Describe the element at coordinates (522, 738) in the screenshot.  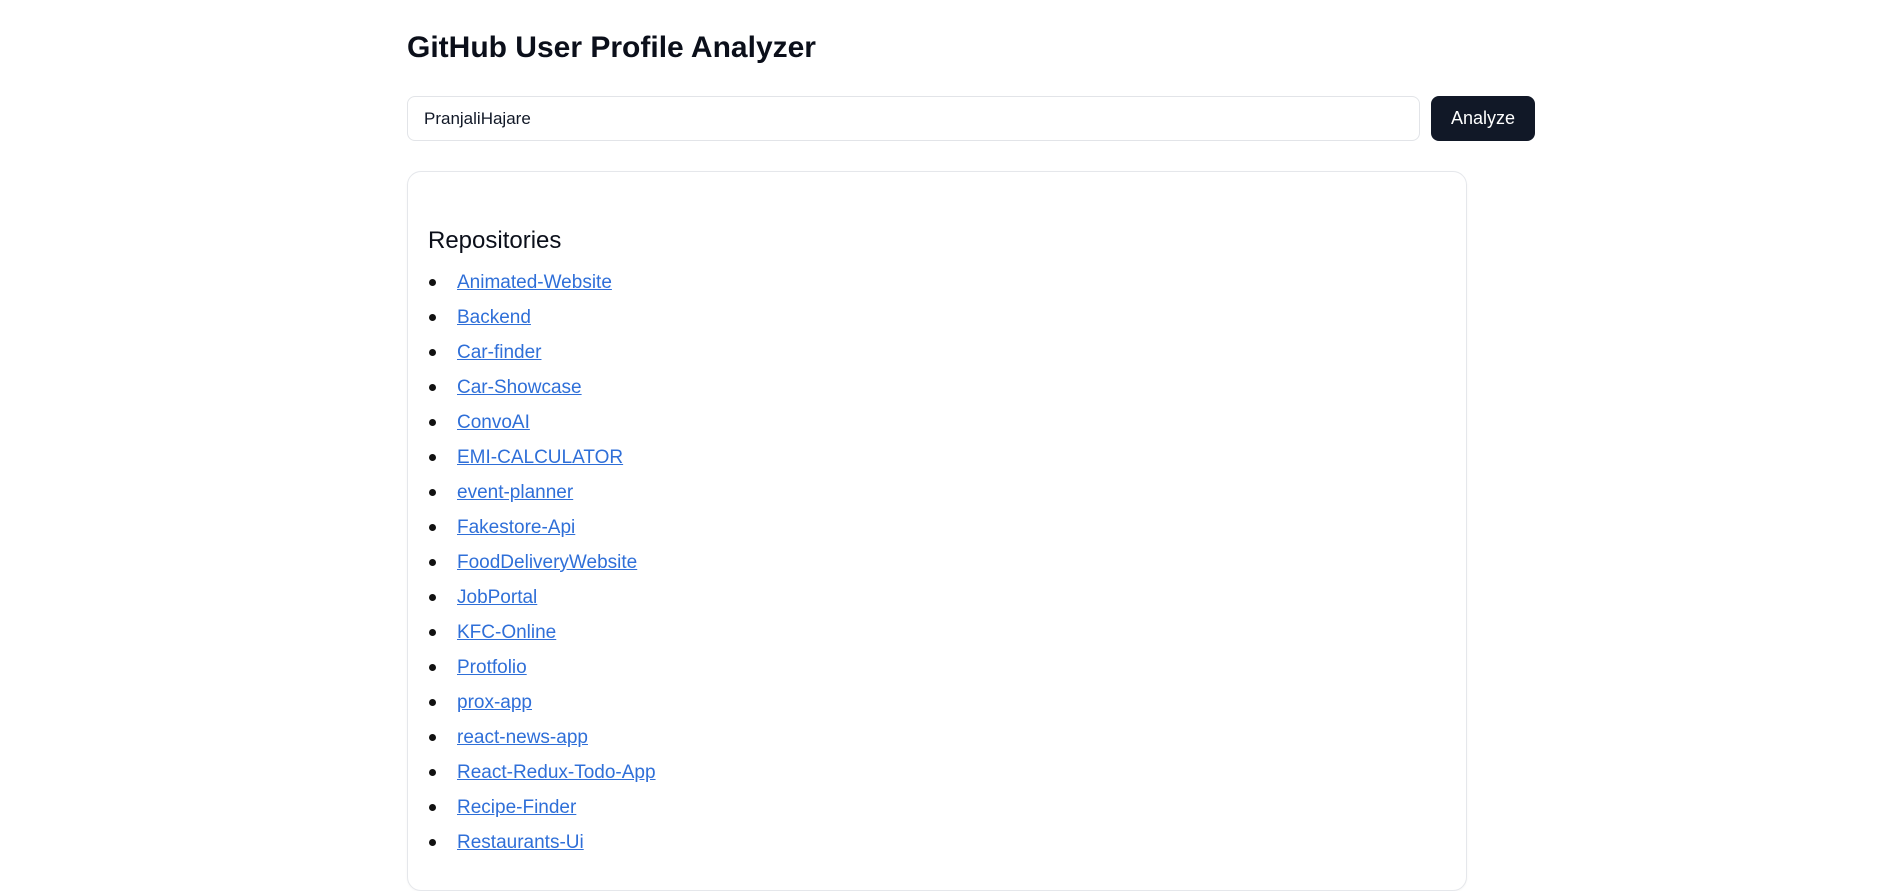
I see `repo-link: react-news-app` at that location.